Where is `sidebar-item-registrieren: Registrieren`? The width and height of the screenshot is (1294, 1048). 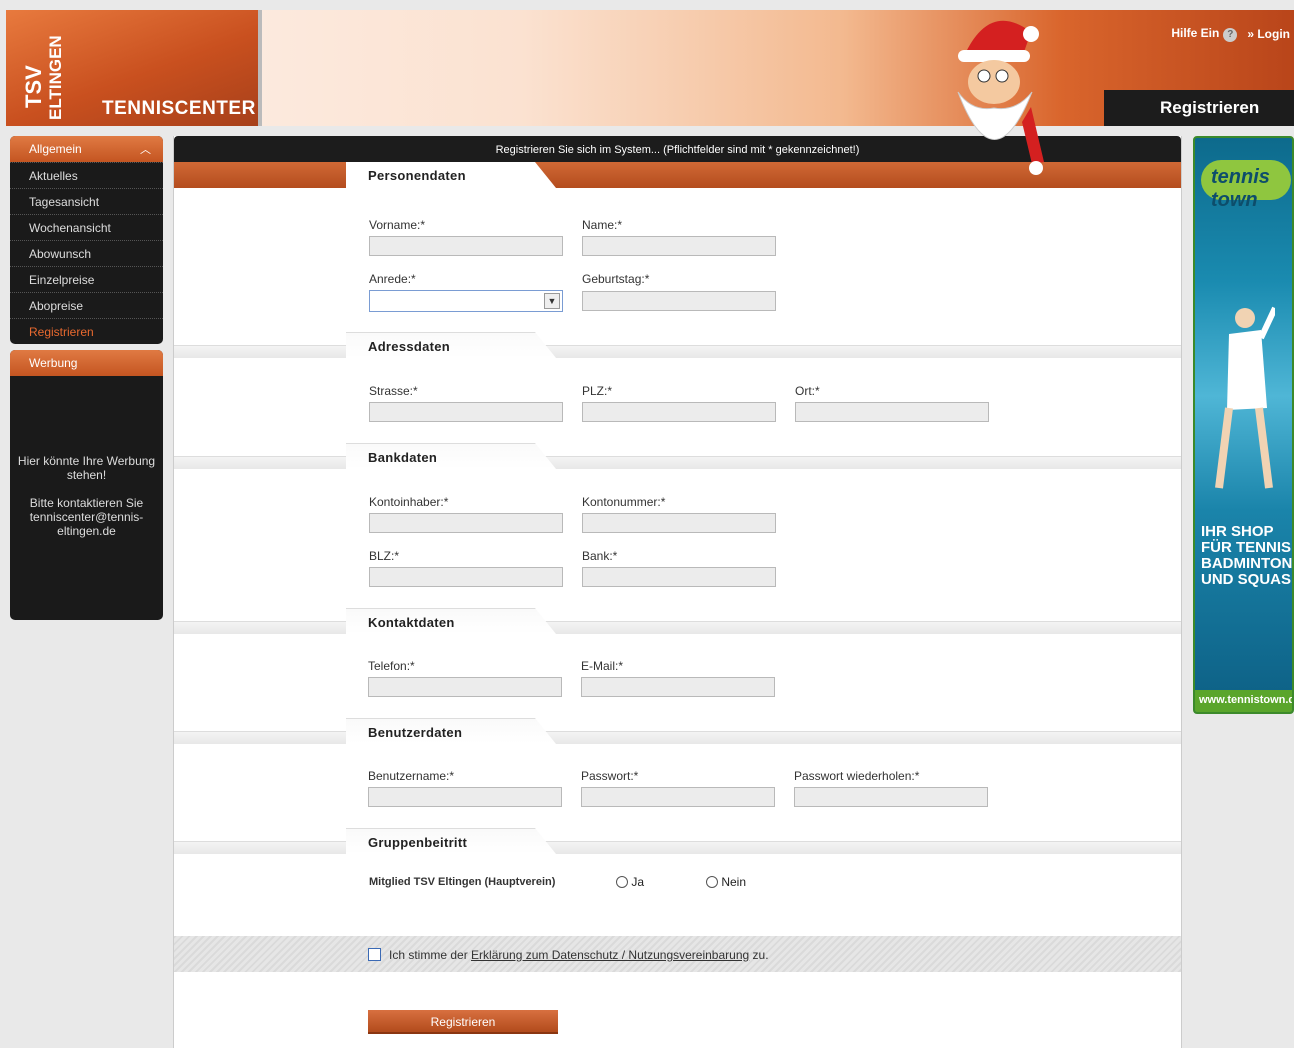 sidebar-item-registrieren: Registrieren is located at coordinates (86, 331).